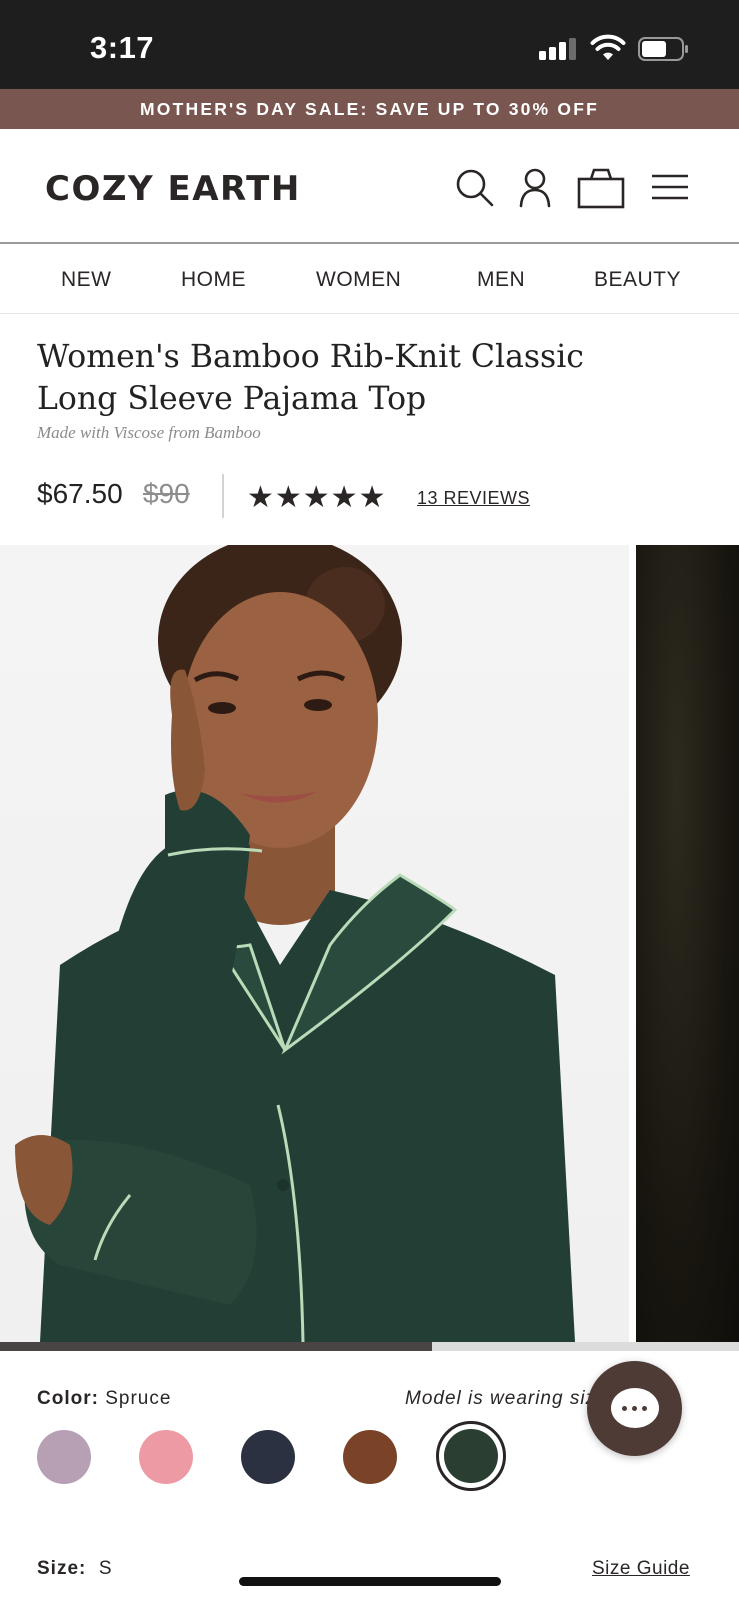 Image resolution: width=739 pixels, height=1600 pixels. I want to click on reviews-link: 13 REVIEWS, so click(473, 498).